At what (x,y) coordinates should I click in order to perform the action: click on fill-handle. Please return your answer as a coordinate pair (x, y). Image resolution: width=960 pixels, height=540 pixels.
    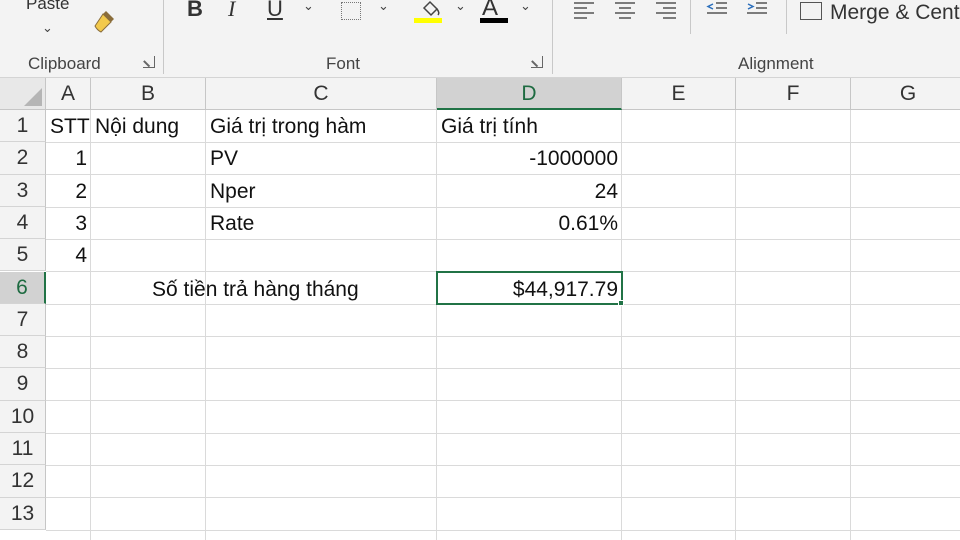
    Looking at the image, I should click on (621, 303).